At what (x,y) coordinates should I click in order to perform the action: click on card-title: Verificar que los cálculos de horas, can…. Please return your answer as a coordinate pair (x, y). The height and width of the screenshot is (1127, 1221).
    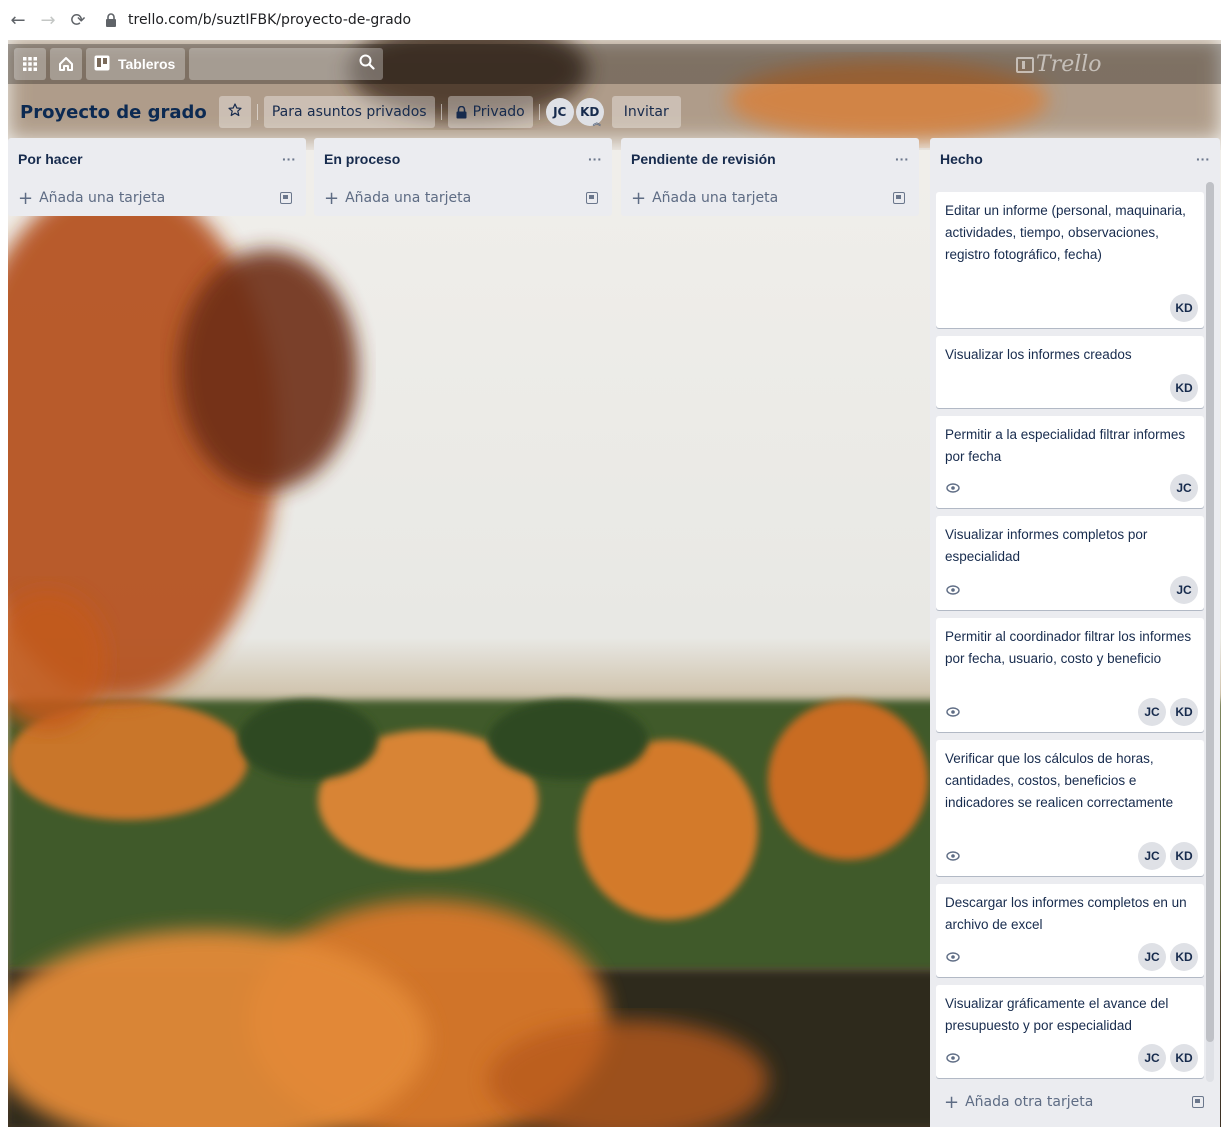
    Looking at the image, I should click on (1059, 780).